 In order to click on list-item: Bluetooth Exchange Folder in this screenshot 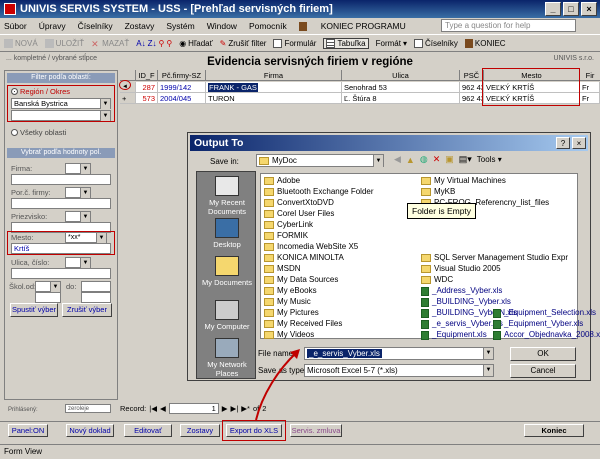, I will do `click(319, 192)`.